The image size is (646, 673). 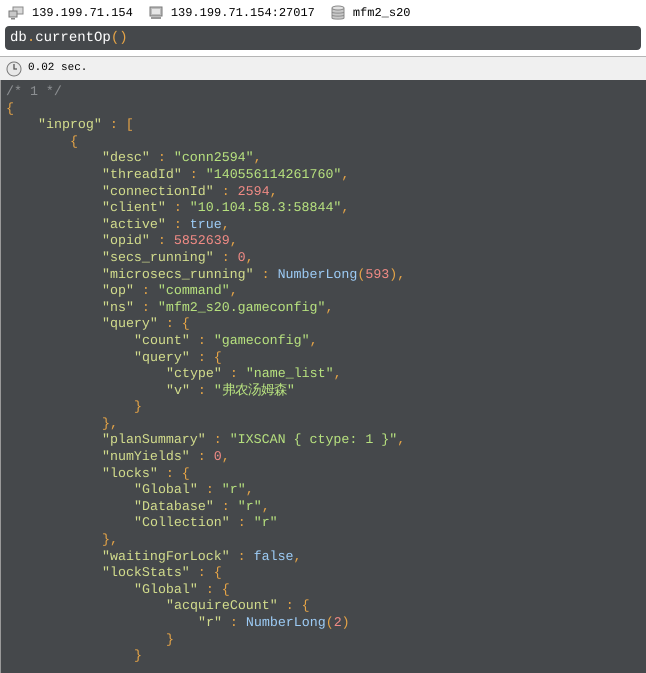 What do you see at coordinates (254, 391) in the screenshot?
I see `string-value: "弗农汤姆森"` at bounding box center [254, 391].